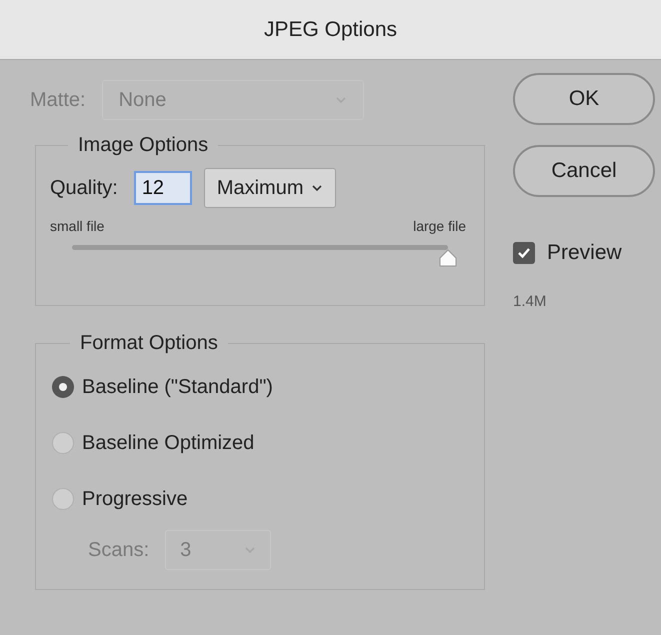 The width and height of the screenshot is (661, 635). Describe the element at coordinates (317, 188) in the screenshot. I see `chevron-down-icon` at that location.